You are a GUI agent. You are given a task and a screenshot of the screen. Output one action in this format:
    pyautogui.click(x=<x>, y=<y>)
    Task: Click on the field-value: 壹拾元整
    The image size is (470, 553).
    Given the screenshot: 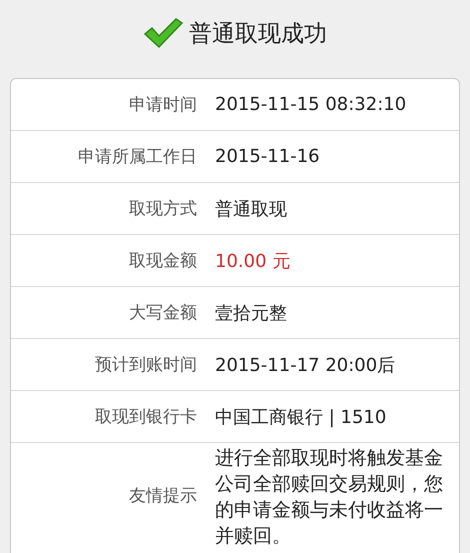 What is the action you would take?
    pyautogui.click(x=251, y=313)
    